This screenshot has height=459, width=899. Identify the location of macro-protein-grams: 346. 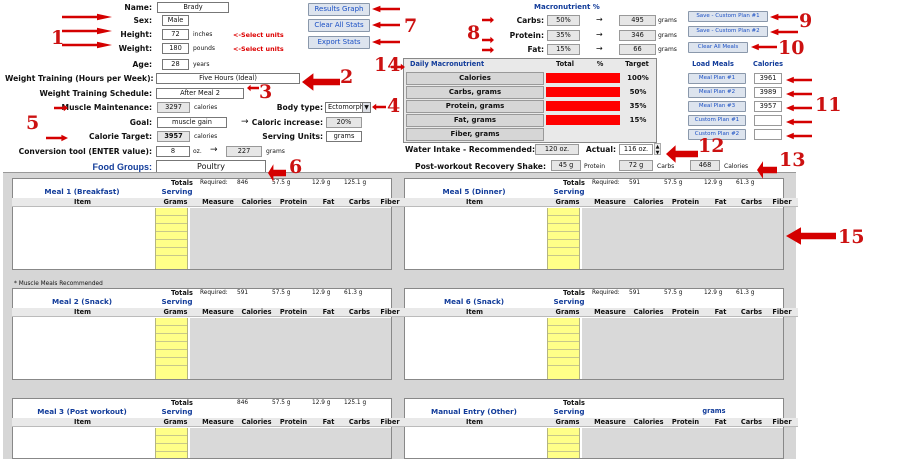
(637, 35).